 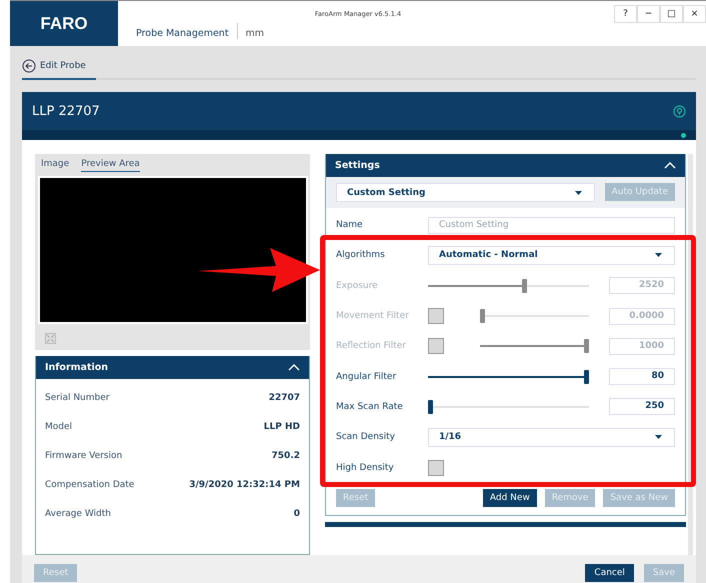 I want to click on scrollbar, so click(x=690, y=354).